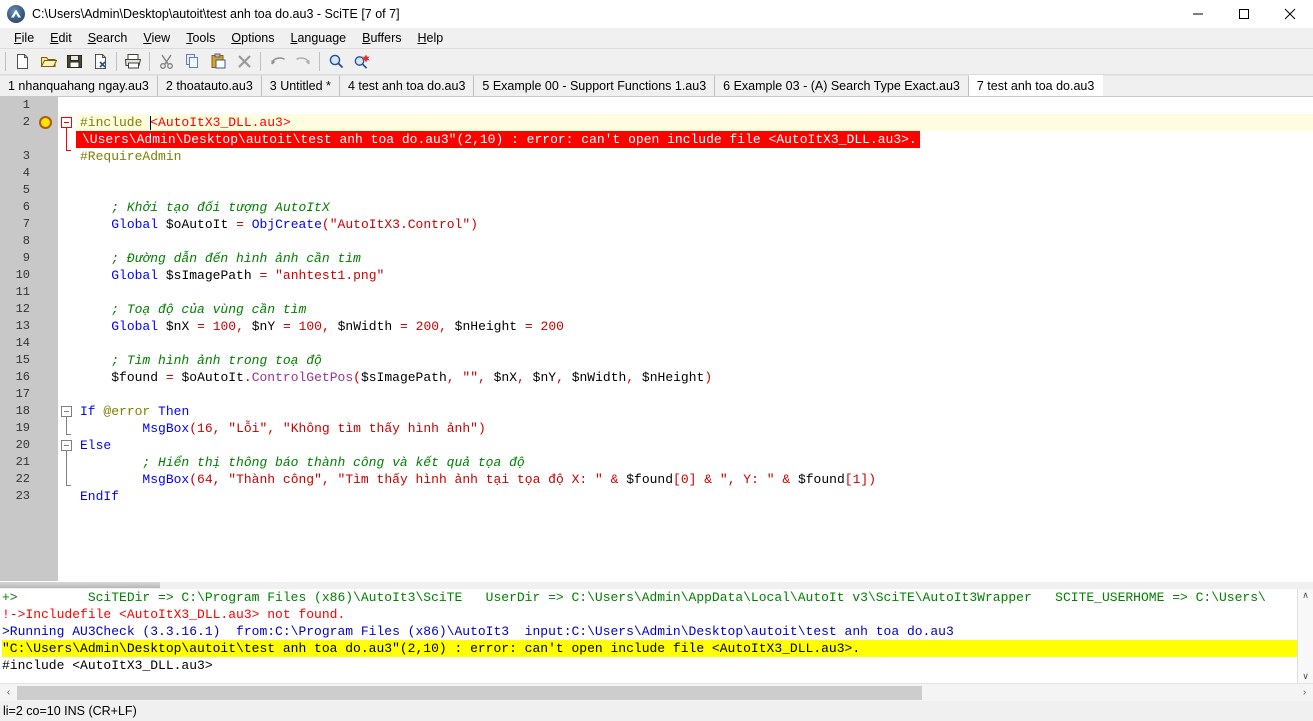 The height and width of the screenshot is (721, 1313). I want to click on line-number: 19, so click(22, 428).